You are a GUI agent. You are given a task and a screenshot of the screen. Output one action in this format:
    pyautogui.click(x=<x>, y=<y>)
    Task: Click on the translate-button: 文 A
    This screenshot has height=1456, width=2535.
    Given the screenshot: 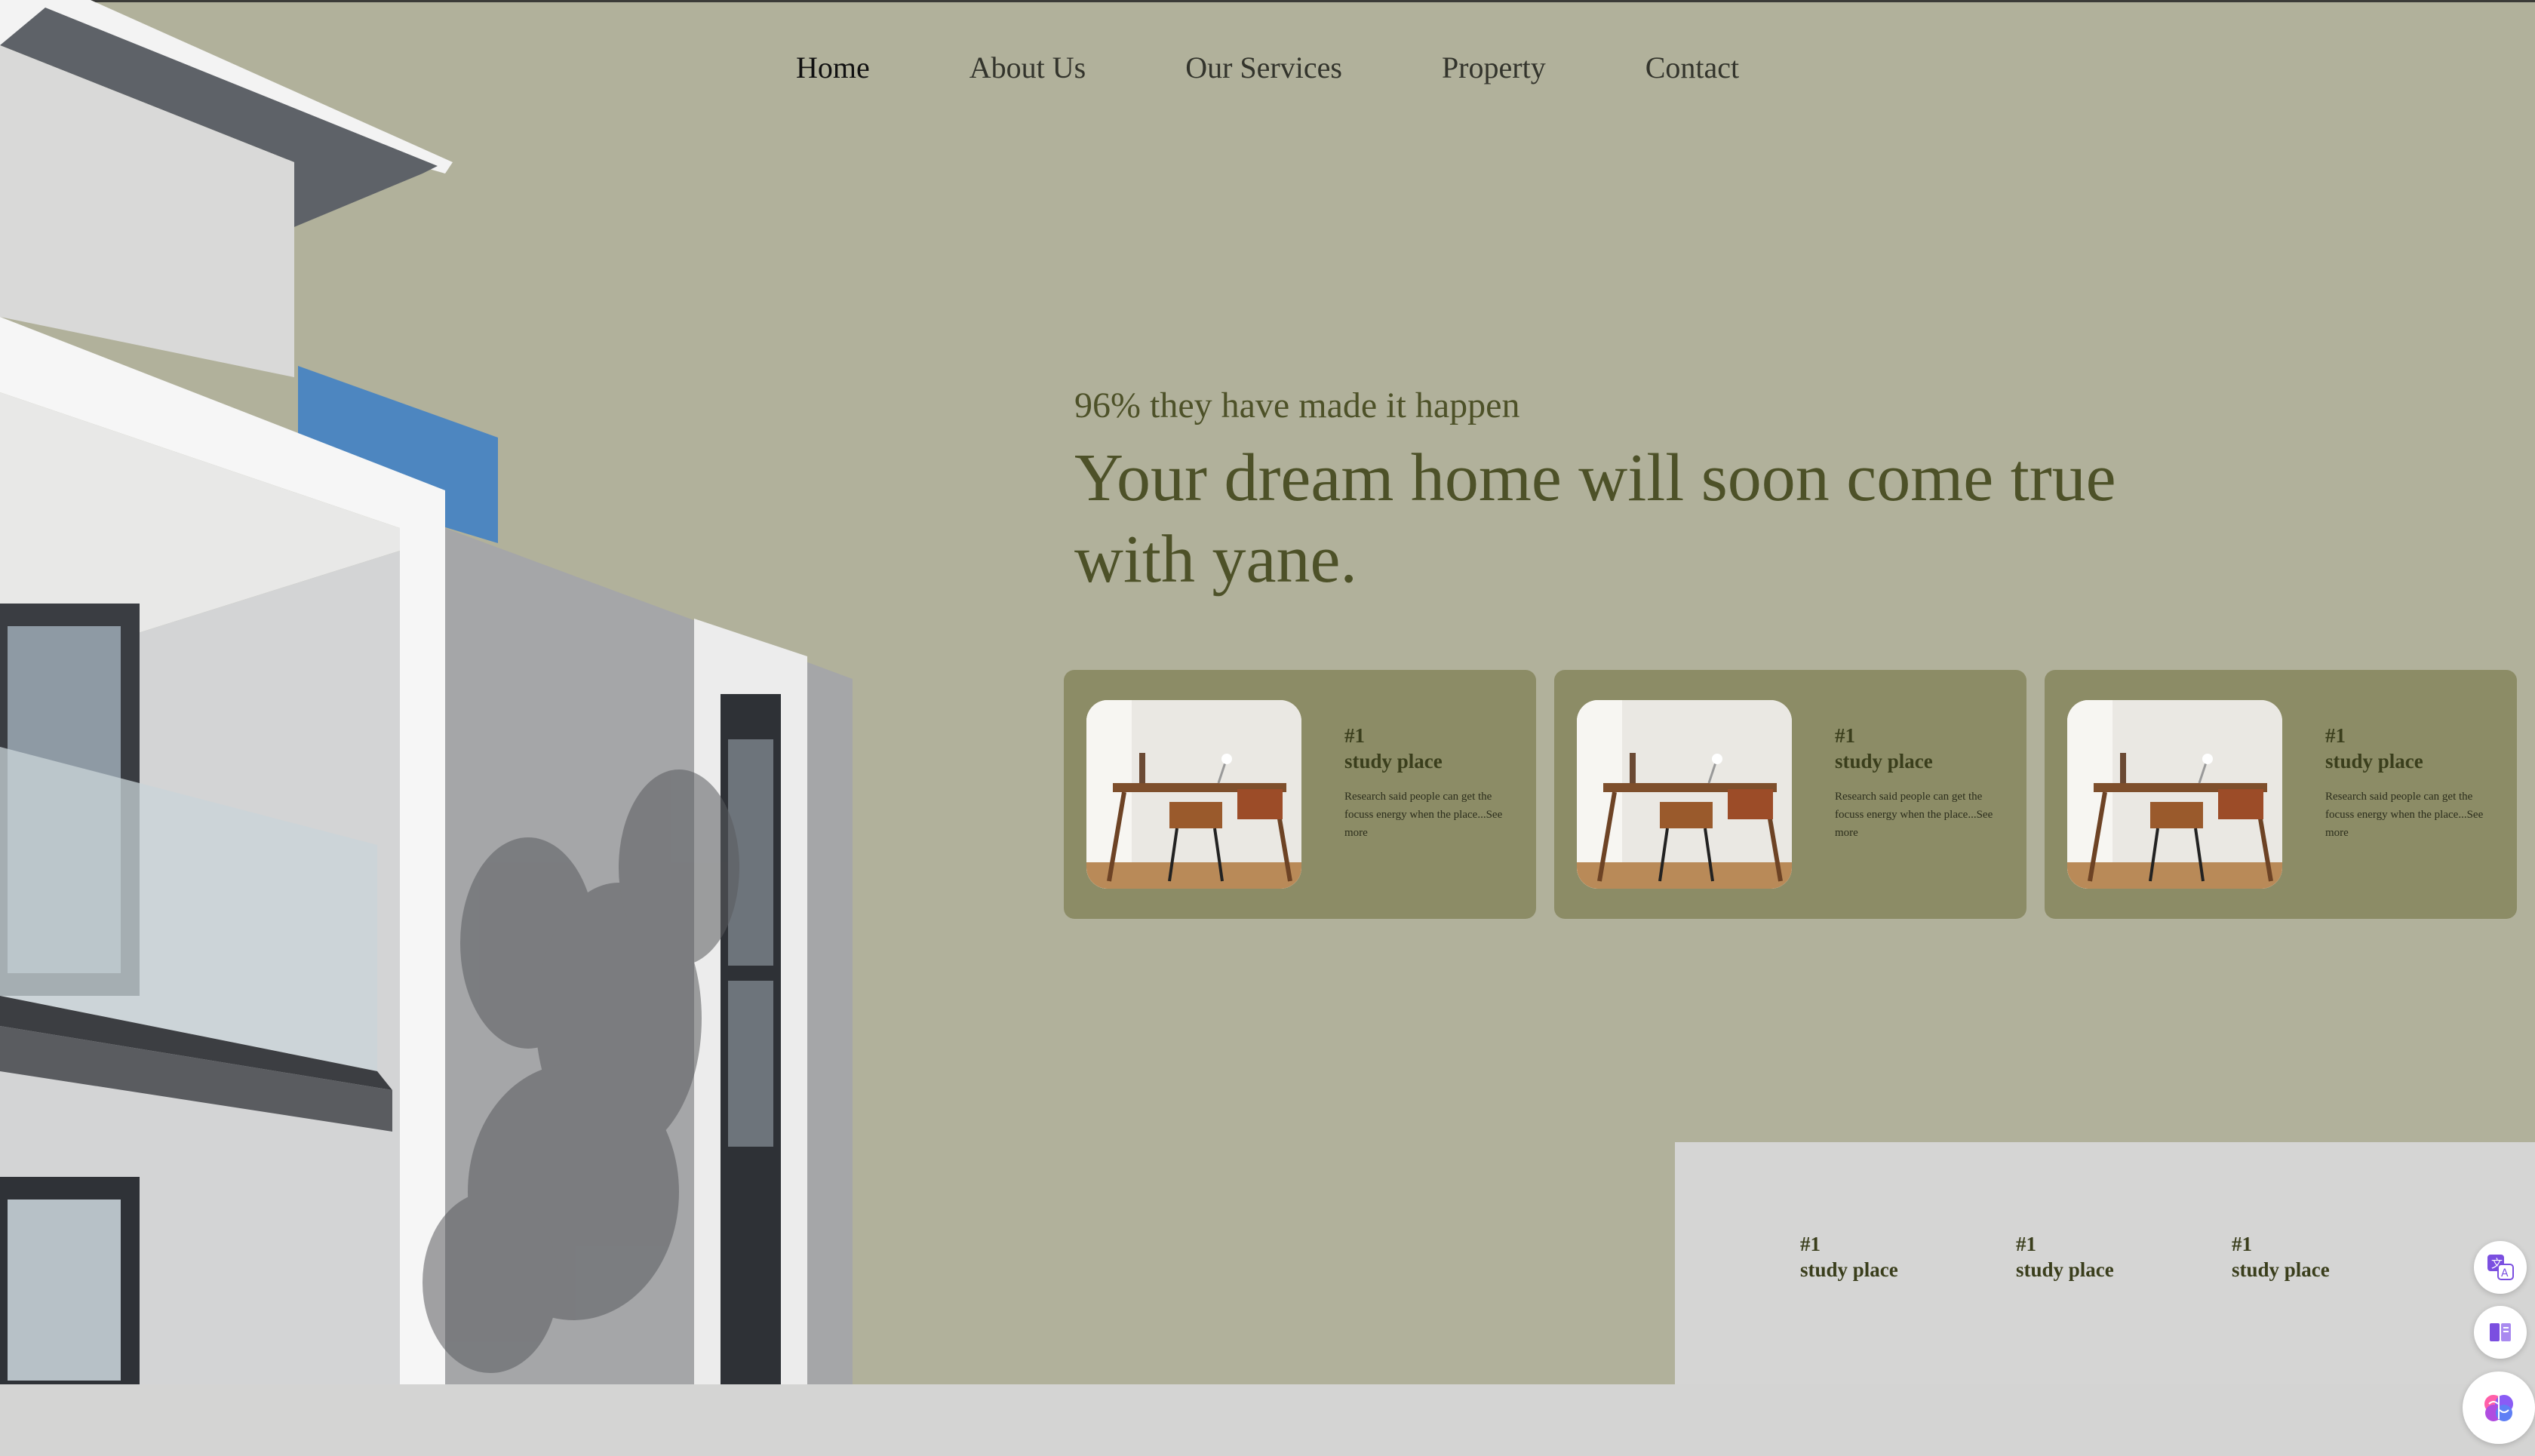 What is the action you would take?
    pyautogui.click(x=2500, y=1267)
    